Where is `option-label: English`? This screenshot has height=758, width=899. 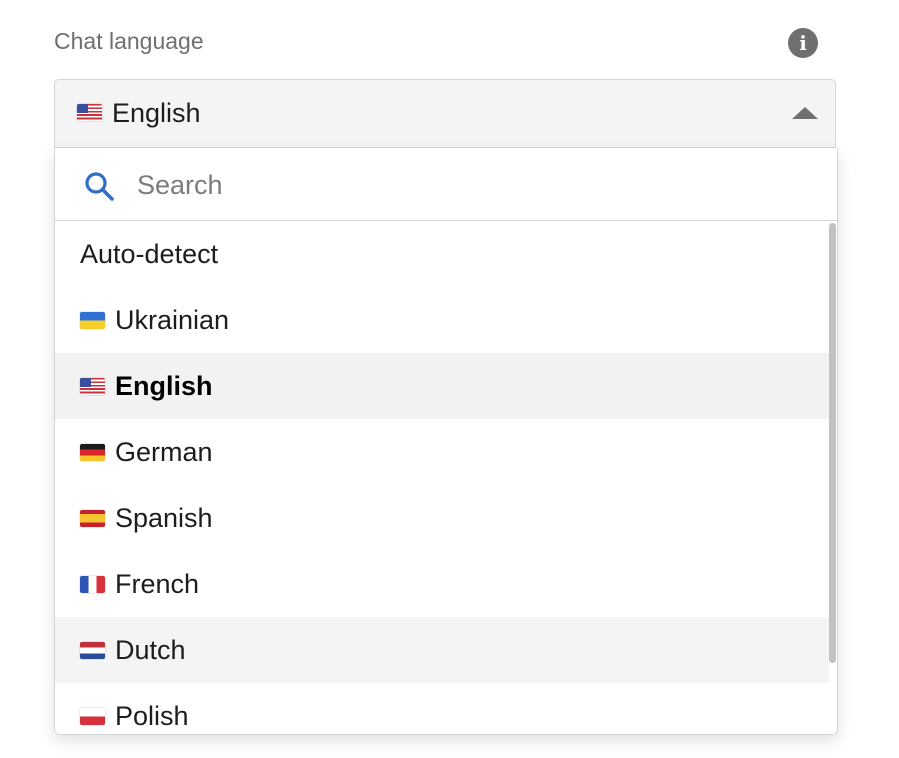
option-label: English is located at coordinates (164, 385).